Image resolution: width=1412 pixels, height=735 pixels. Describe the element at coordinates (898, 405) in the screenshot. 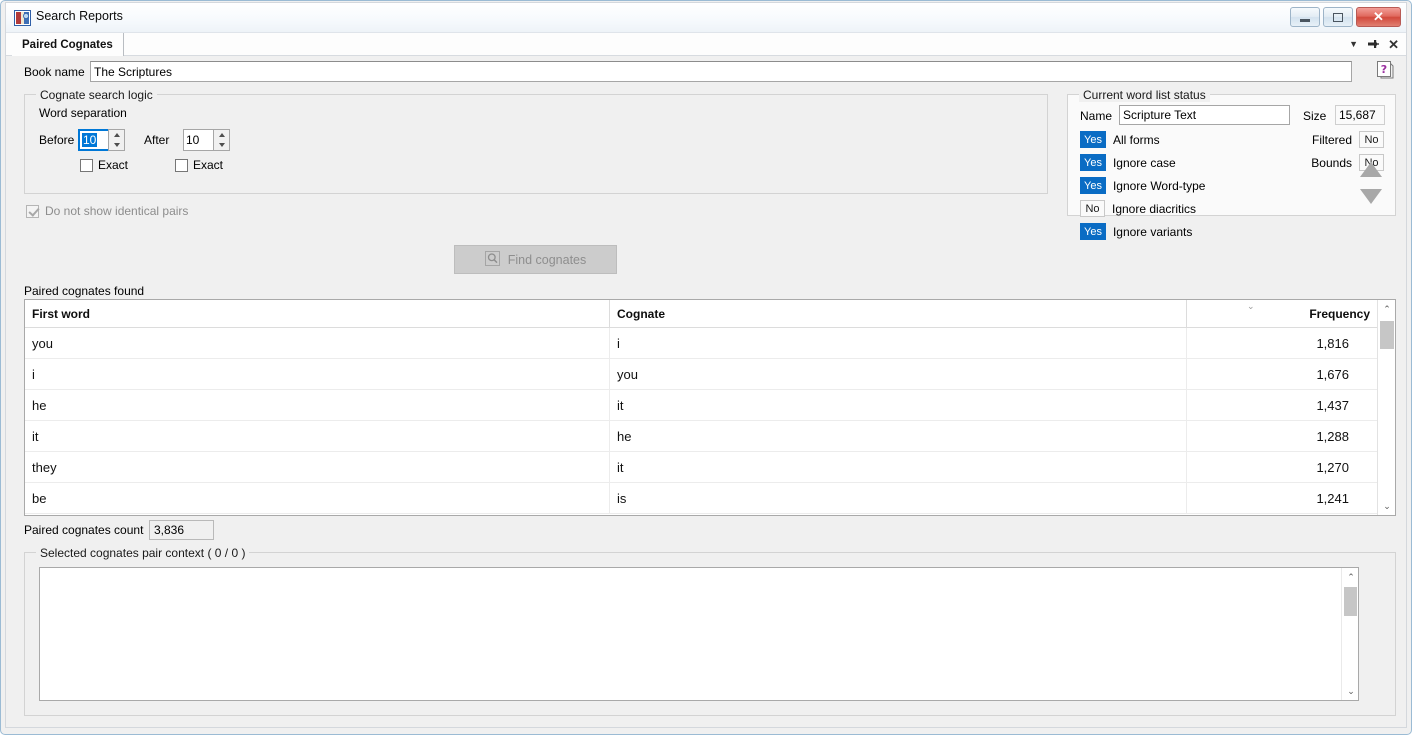

I see `cell-cognate: it` at that location.